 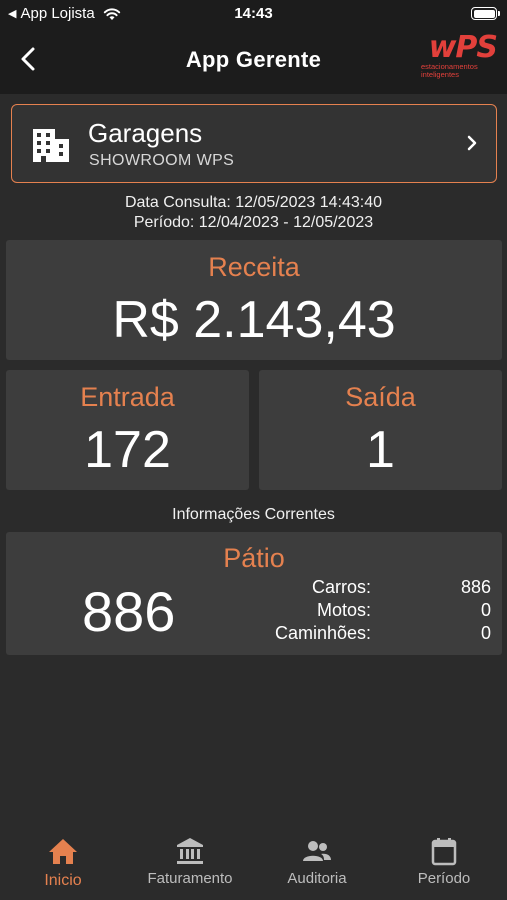 I want to click on garage-selector: Garagens SHOWROOM WPS, so click(x=254, y=143).